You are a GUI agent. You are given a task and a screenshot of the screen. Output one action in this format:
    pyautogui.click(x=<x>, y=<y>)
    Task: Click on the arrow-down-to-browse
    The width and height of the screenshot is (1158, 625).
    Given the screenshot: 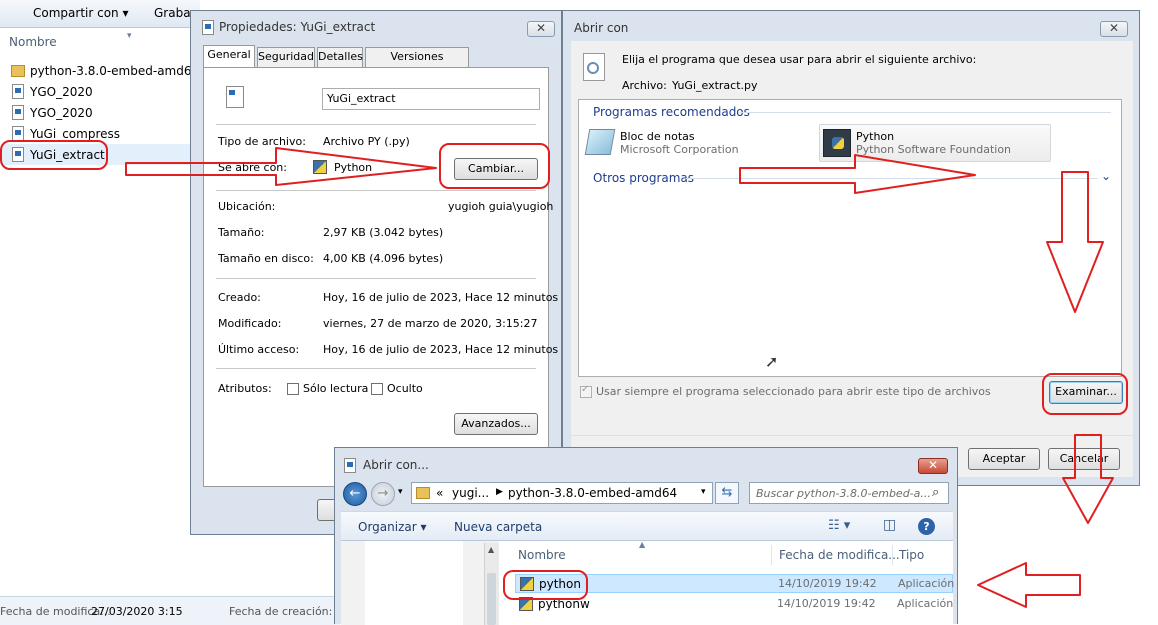 What is the action you would take?
    pyautogui.click(x=1075, y=242)
    